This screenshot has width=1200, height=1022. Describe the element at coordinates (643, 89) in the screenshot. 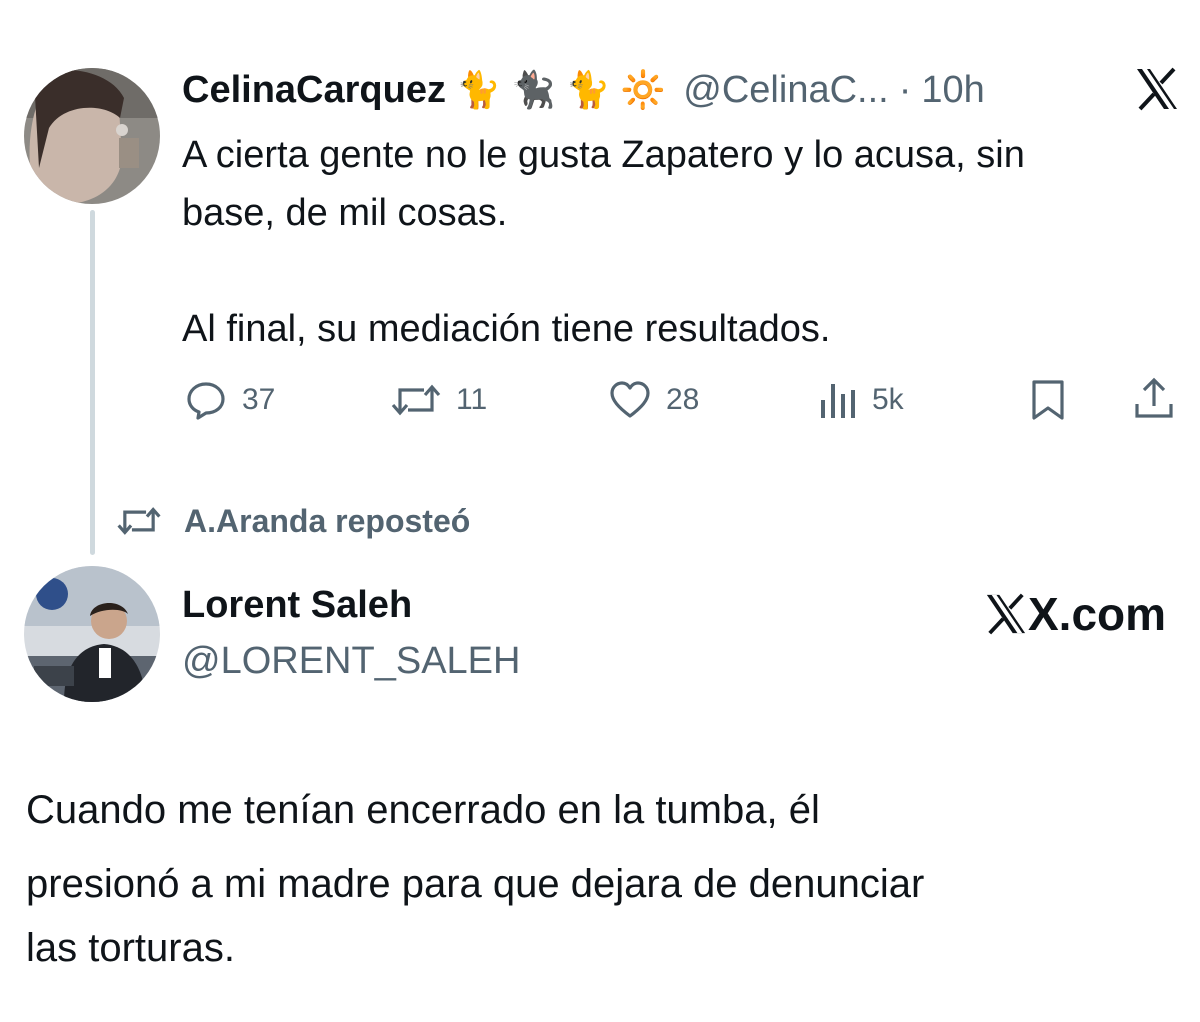

I see `sun-emoji-icon: 🔆` at that location.